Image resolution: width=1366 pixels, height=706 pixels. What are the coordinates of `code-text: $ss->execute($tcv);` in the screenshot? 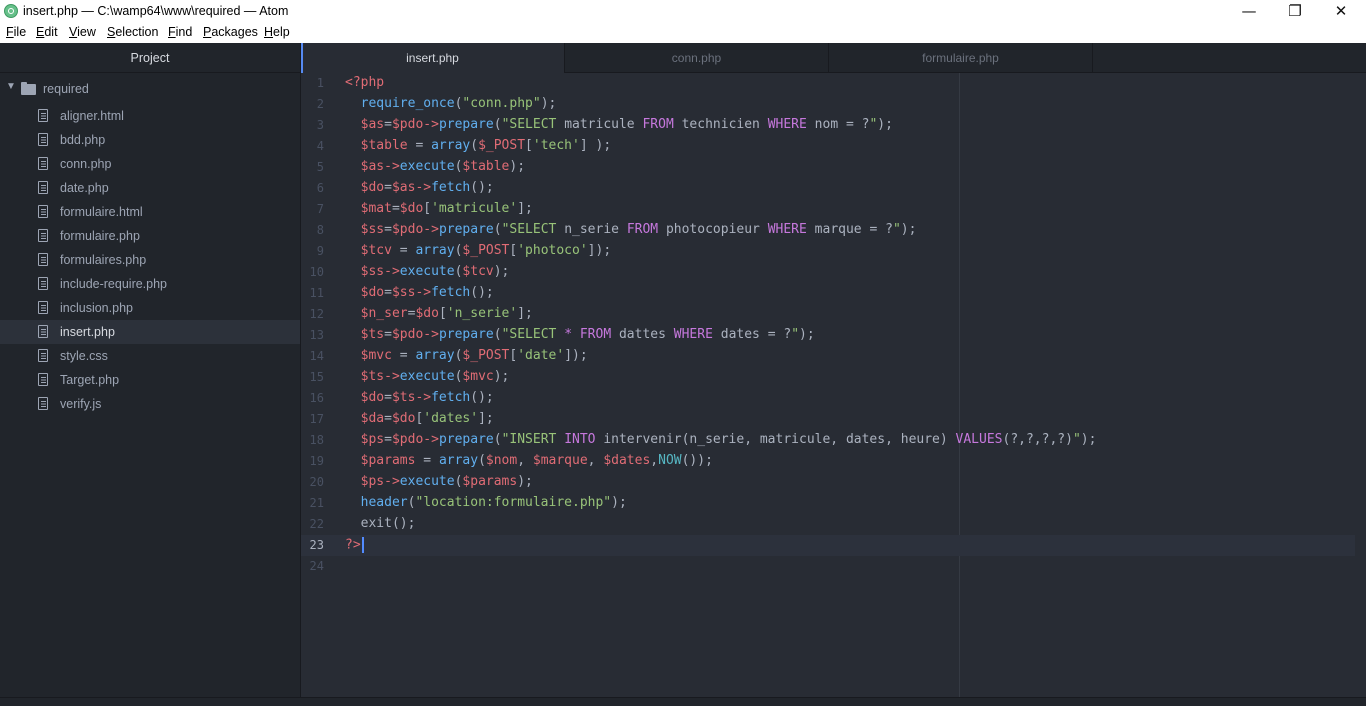 It's located at (435, 271).